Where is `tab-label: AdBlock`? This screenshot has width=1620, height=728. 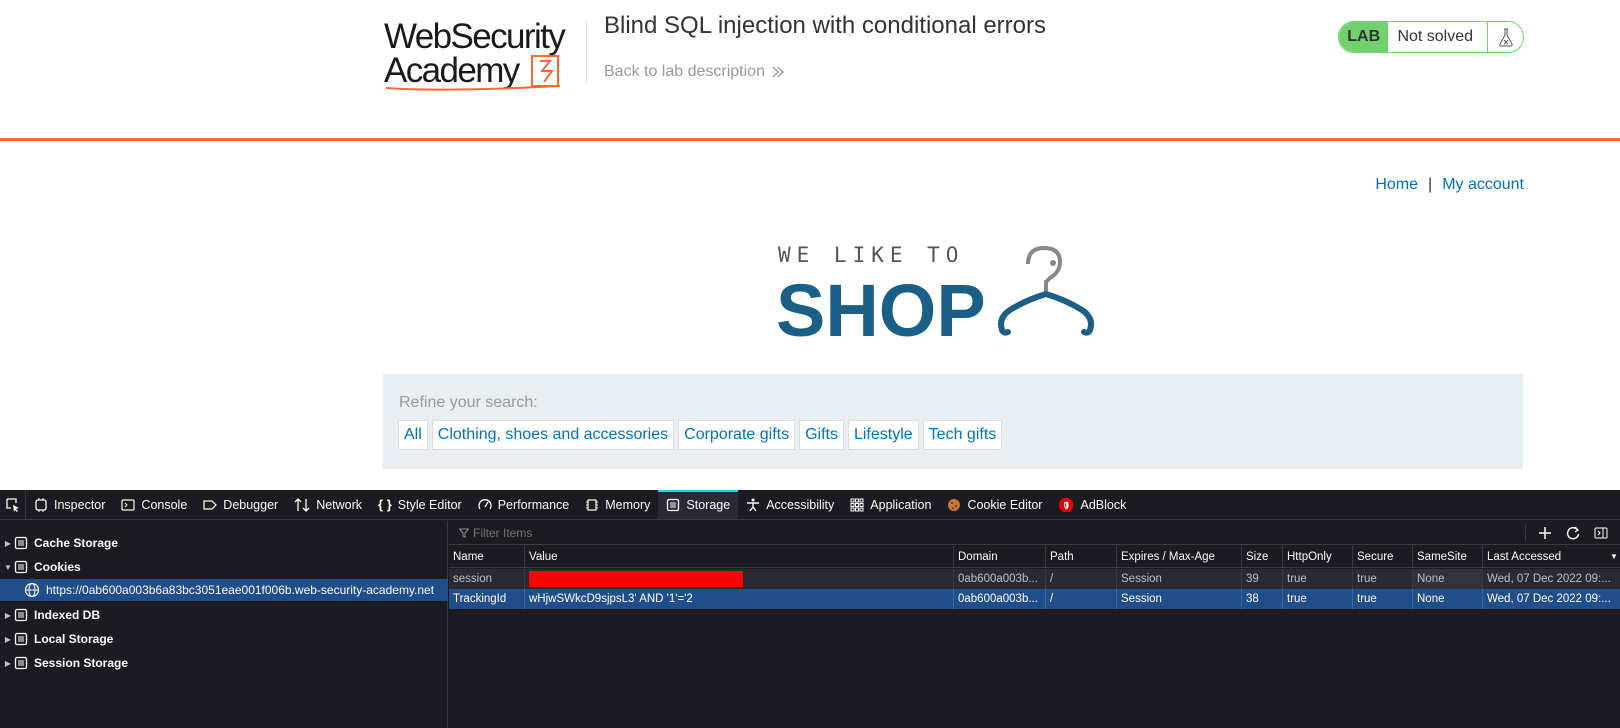 tab-label: AdBlock is located at coordinates (1103, 504).